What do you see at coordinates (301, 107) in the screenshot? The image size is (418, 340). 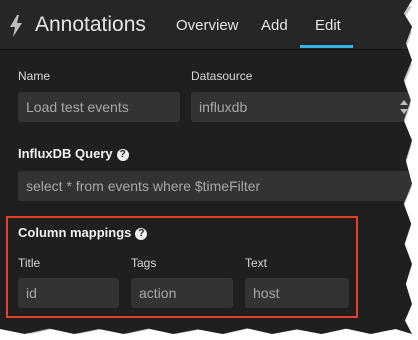 I see `datasource-select: influxdb` at bounding box center [301, 107].